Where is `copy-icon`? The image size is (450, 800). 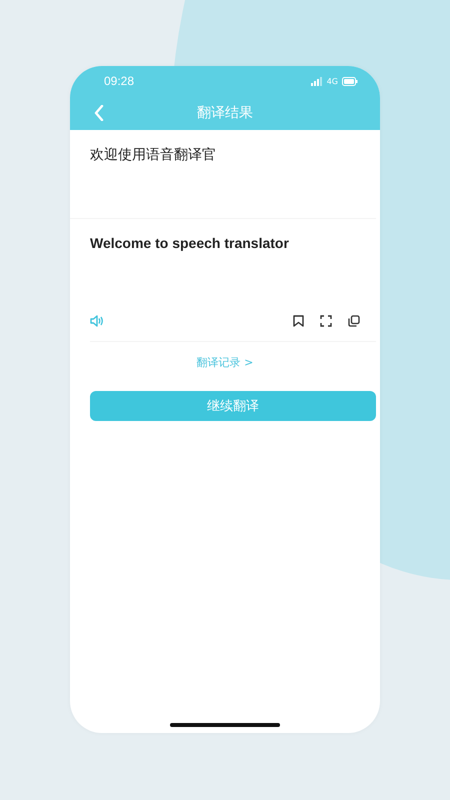 copy-icon is located at coordinates (354, 321).